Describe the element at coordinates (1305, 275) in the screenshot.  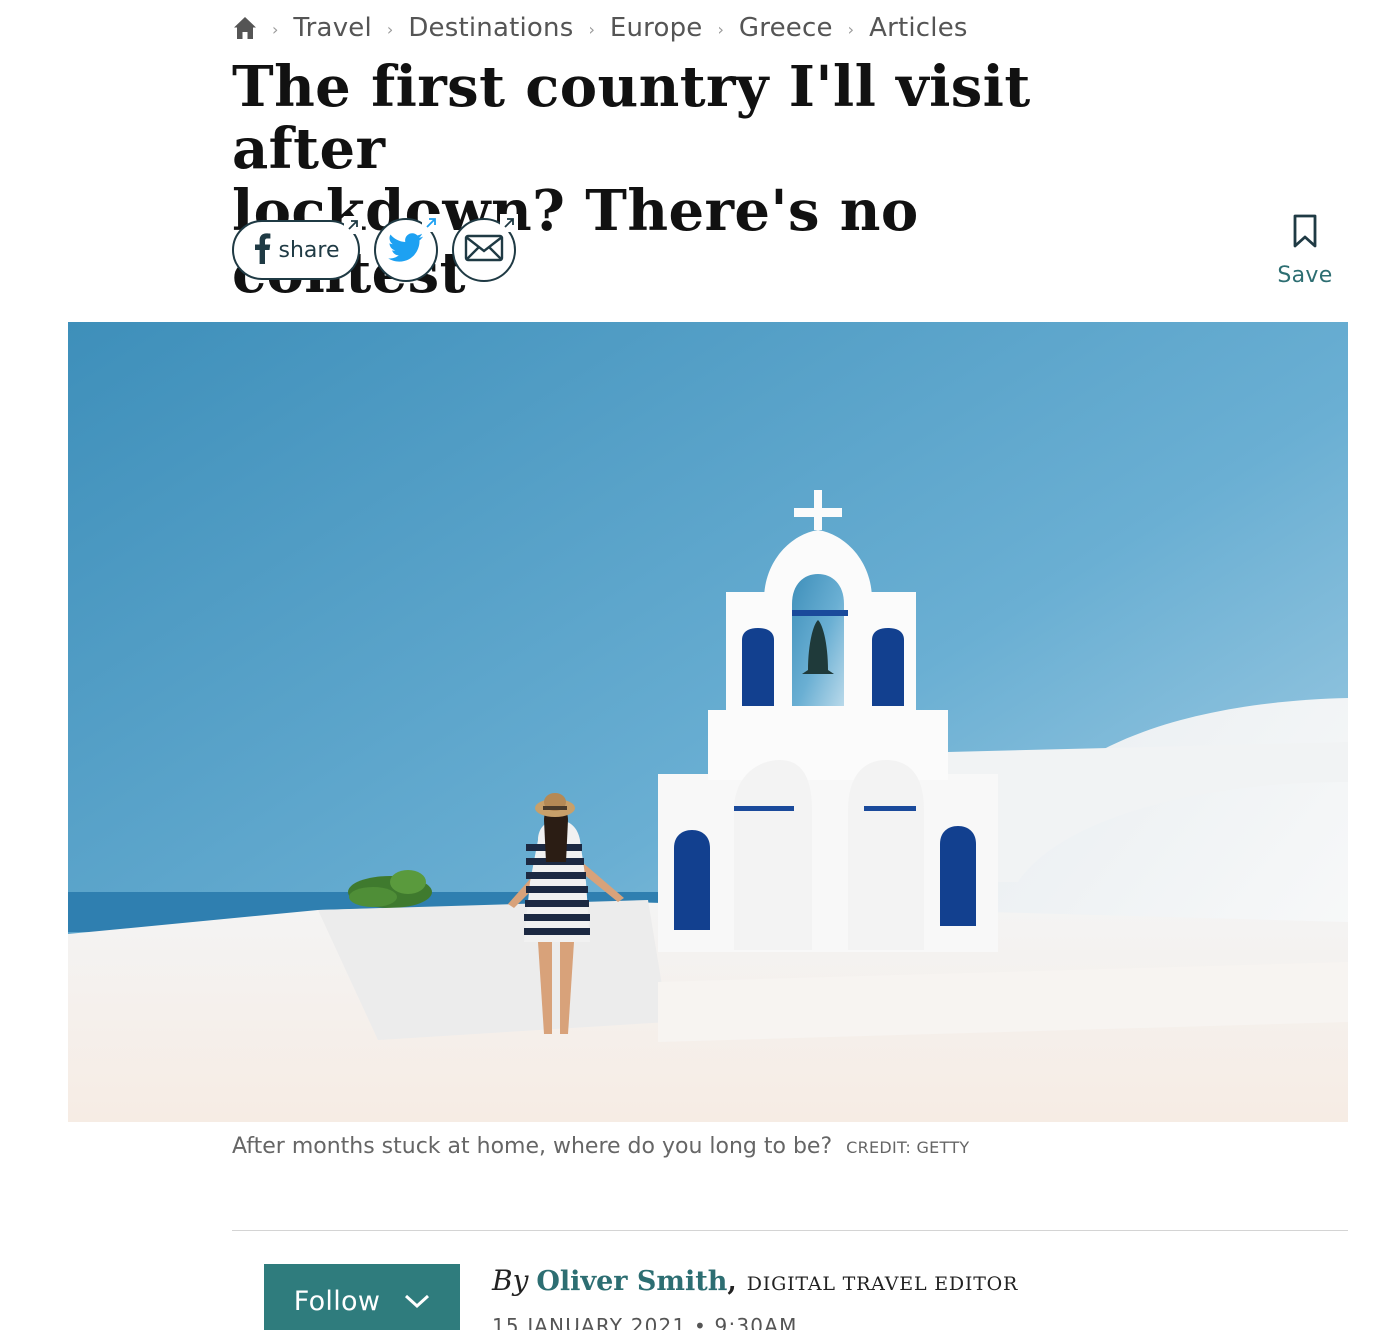
I see `save-label: Save` at that location.